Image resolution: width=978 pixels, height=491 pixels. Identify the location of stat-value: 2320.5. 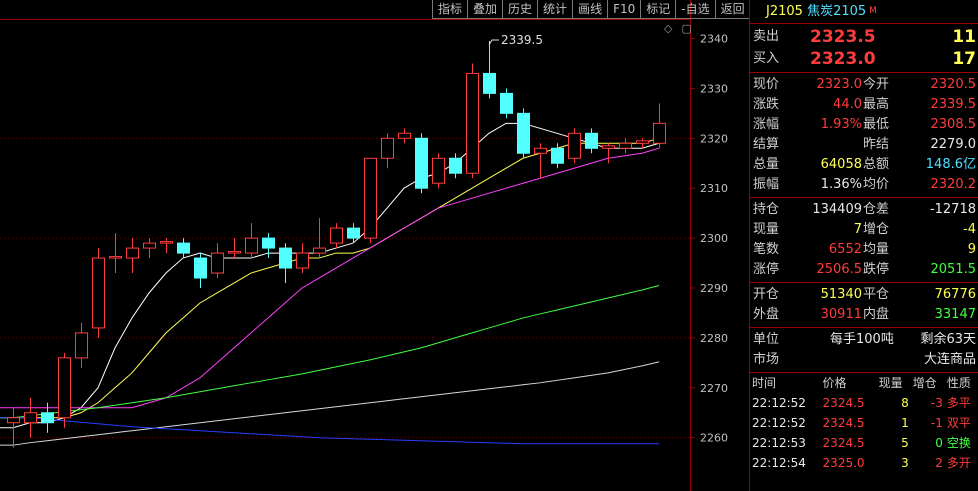
(953, 84).